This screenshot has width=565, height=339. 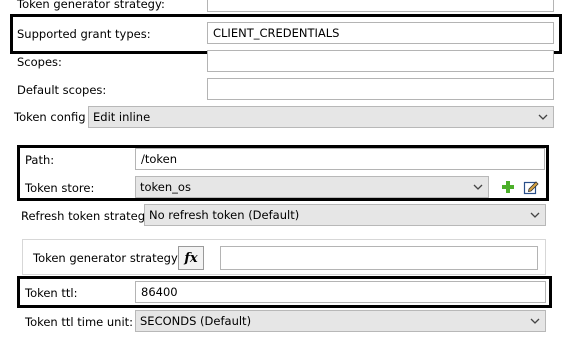 What do you see at coordinates (122, 117) in the screenshot?
I see `token-config-value: Edit inline` at bounding box center [122, 117].